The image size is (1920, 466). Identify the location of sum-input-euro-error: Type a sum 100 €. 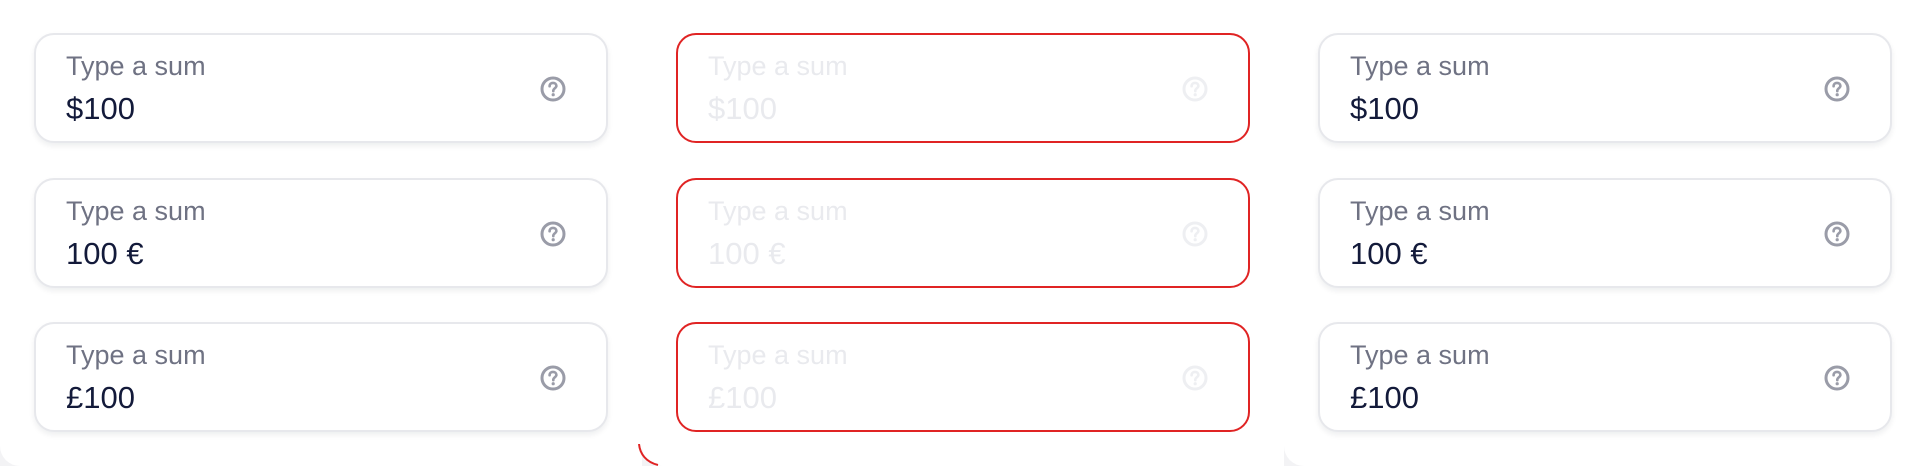
(963, 233).